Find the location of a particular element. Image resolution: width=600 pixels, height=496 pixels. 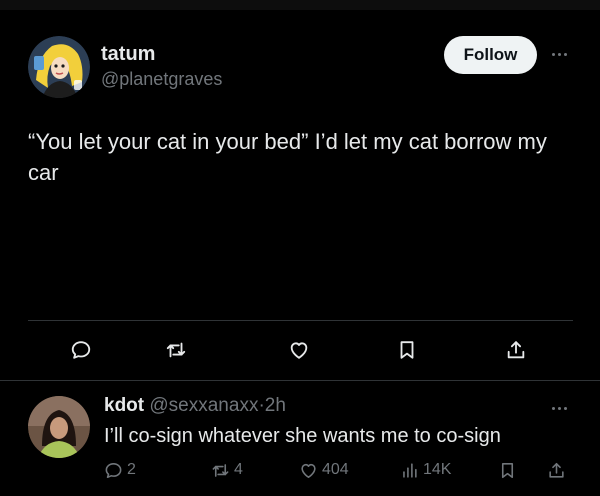

follow-button: Follow is located at coordinates (490, 55).